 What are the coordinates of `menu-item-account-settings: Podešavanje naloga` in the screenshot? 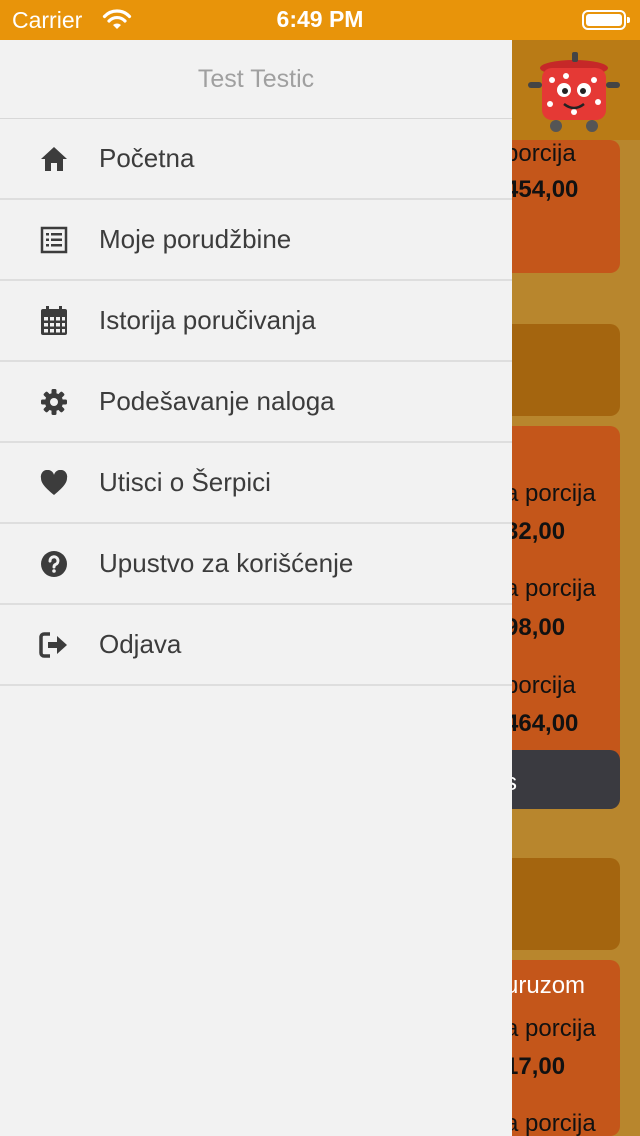 It's located at (256, 402).